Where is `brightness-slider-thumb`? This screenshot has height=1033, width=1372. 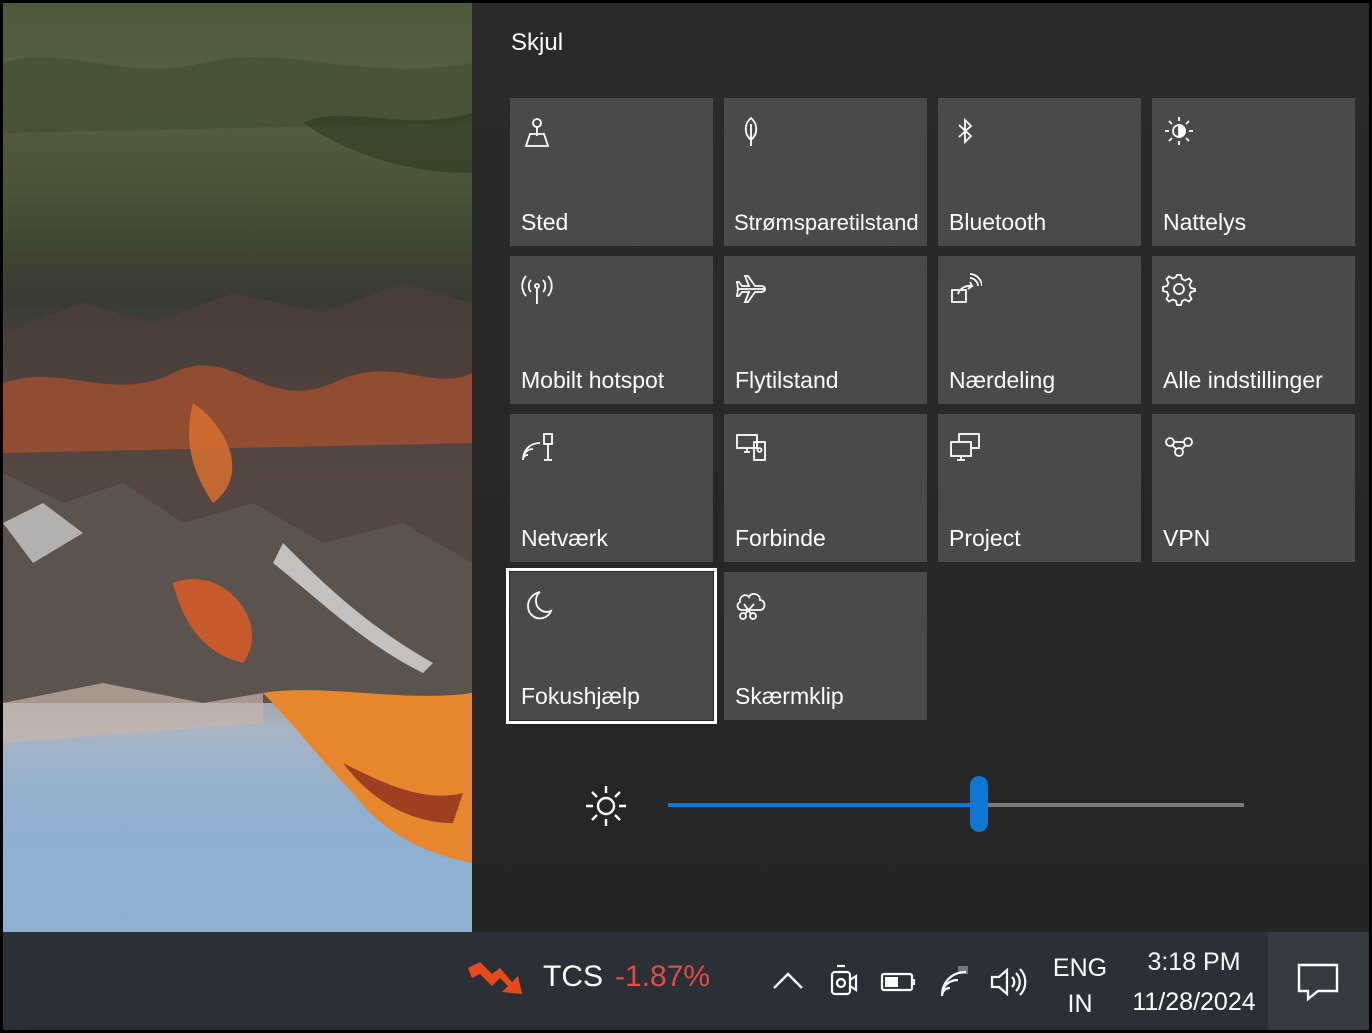 brightness-slider-thumb is located at coordinates (979, 804).